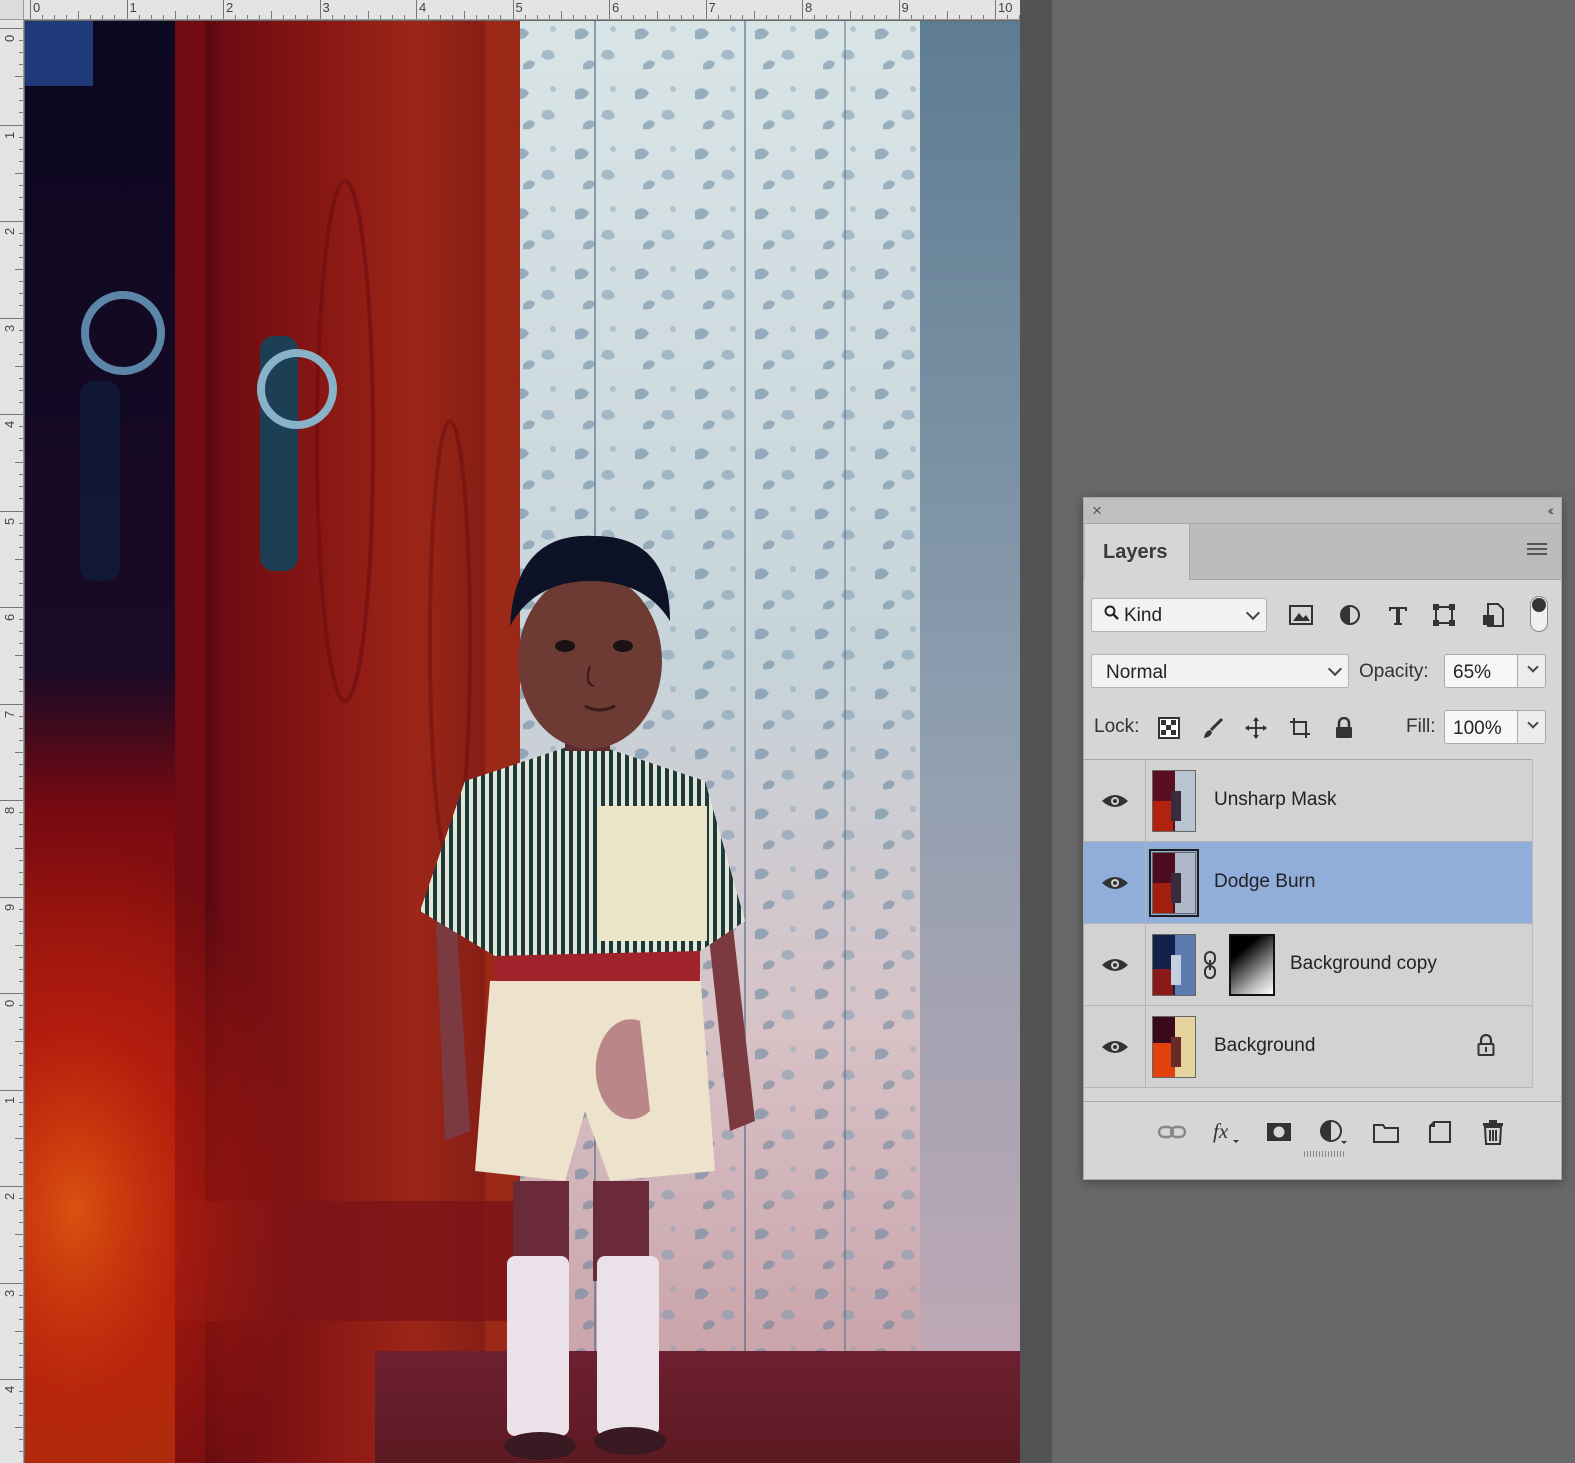 The height and width of the screenshot is (1463, 1575). Describe the element at coordinates (1398, 615) in the screenshot. I see `type-filter-icon` at that location.